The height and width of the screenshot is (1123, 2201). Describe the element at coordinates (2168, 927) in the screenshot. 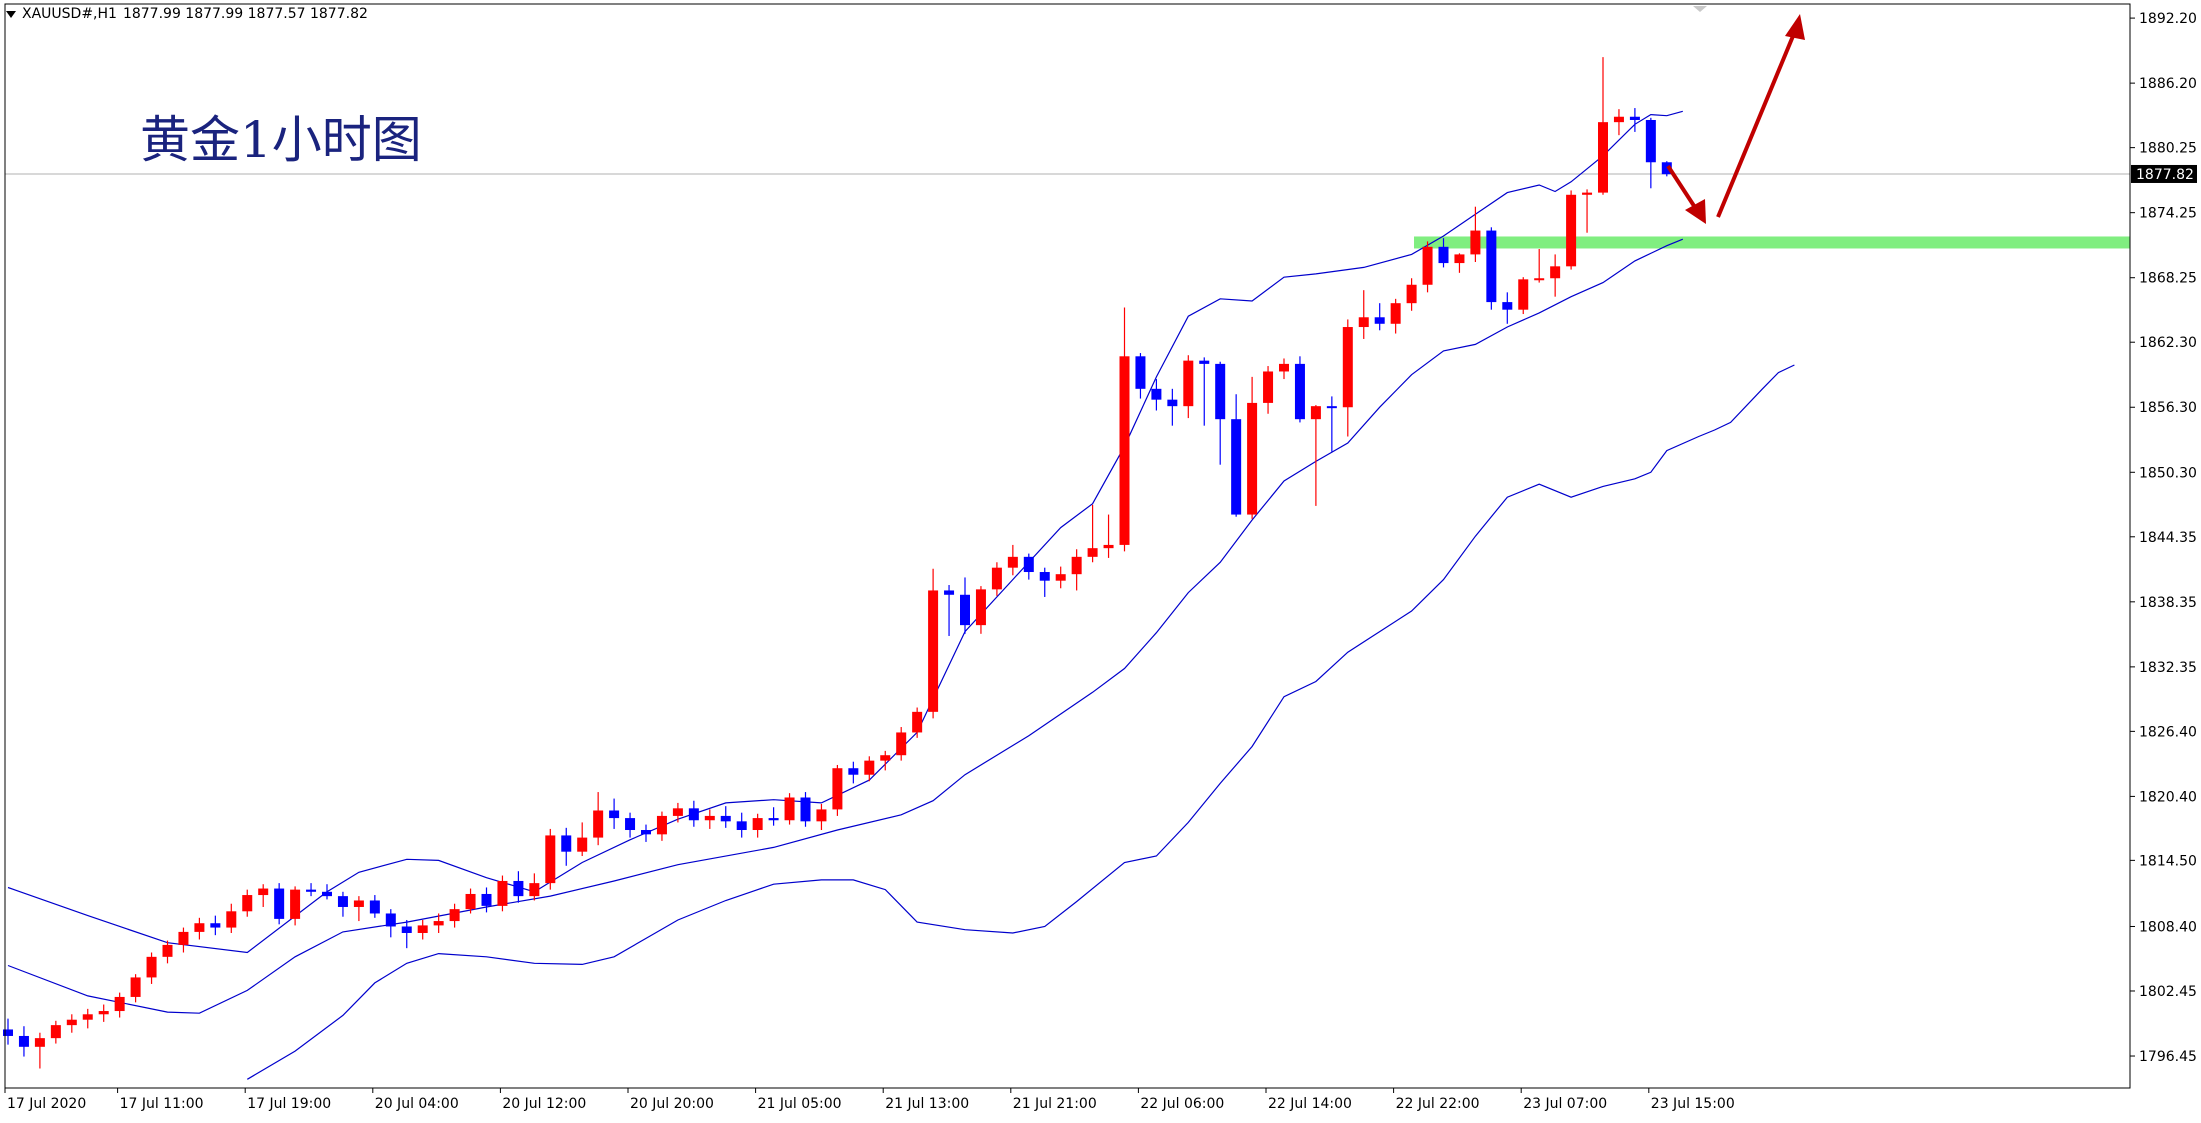

I see `y-tick-label: 1808.40` at that location.